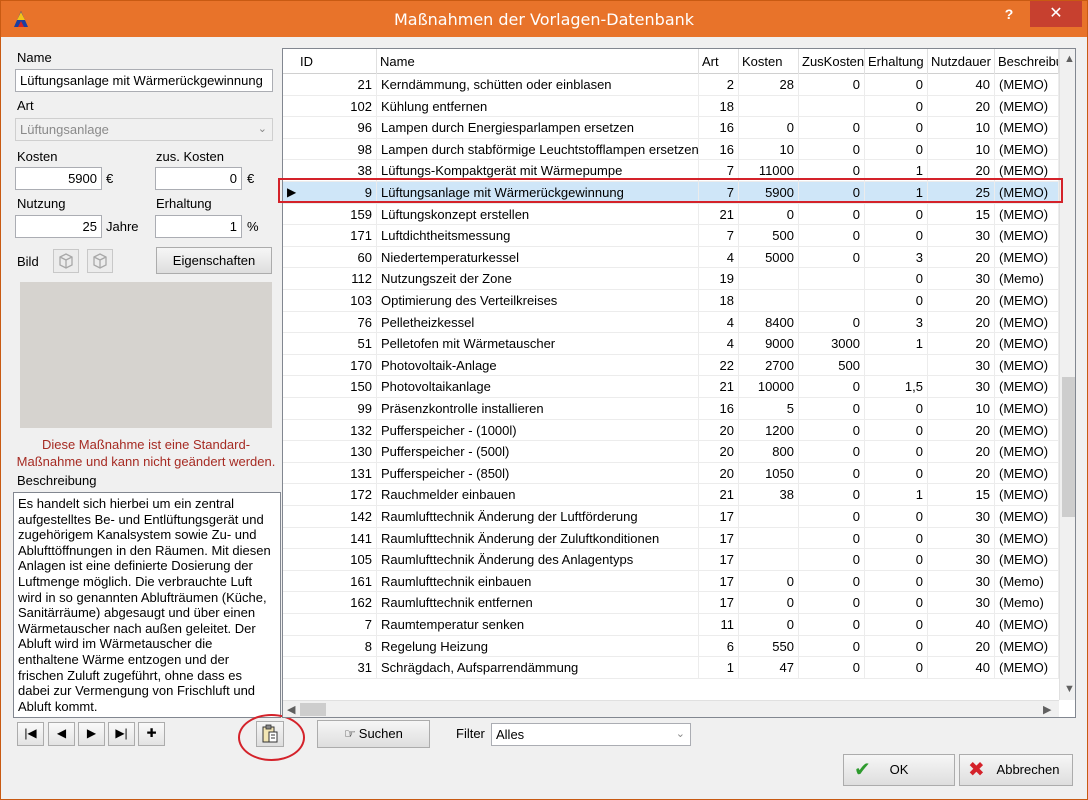  I want to click on cell-kosten: 28, so click(769, 84).